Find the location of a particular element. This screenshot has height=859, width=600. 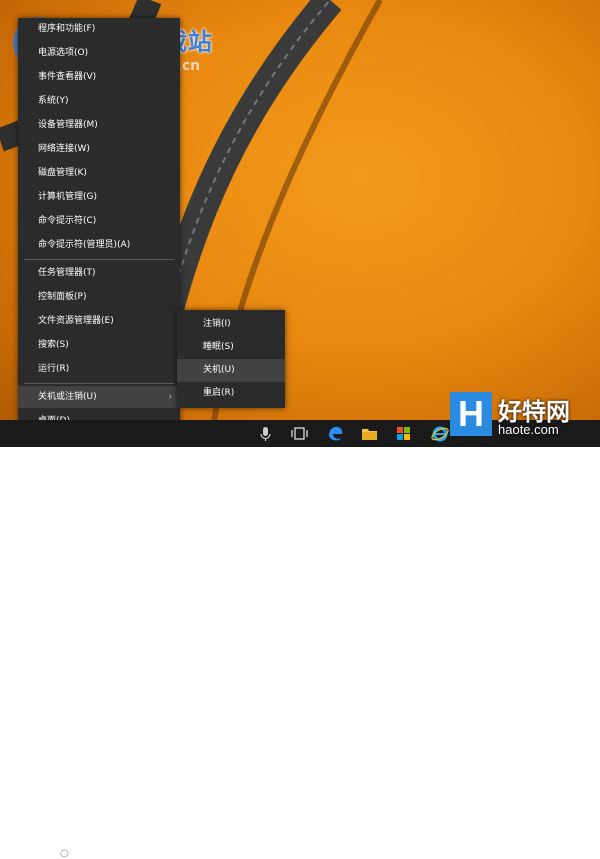

menu-item-computer-management: 计算机管理(G) is located at coordinates (99, 197).